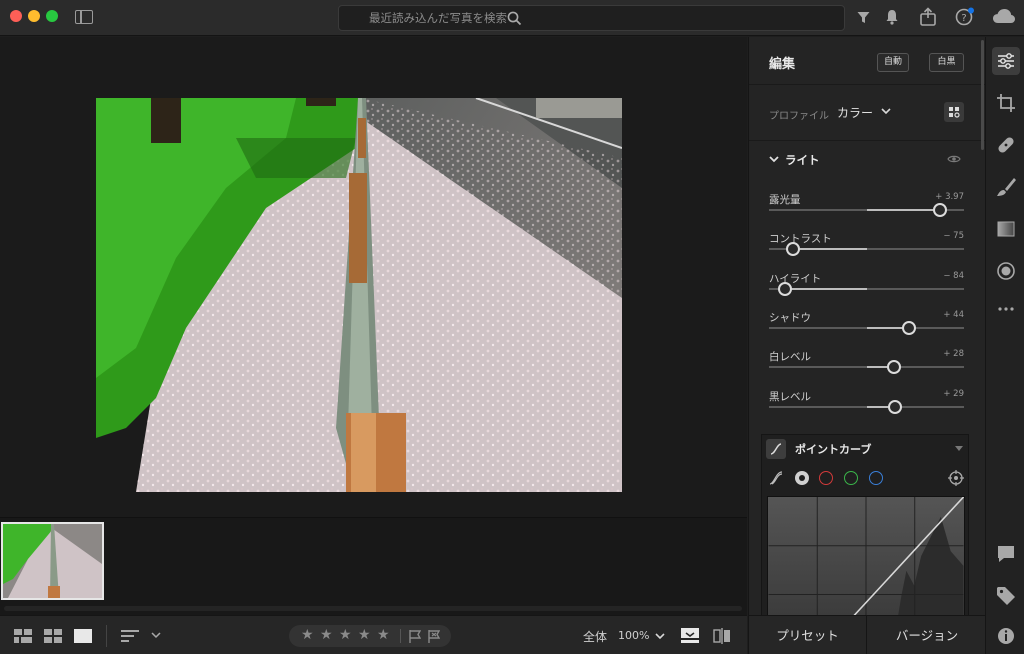 The width and height of the screenshot is (1024, 654). I want to click on blue-channel-icon, so click(876, 478).